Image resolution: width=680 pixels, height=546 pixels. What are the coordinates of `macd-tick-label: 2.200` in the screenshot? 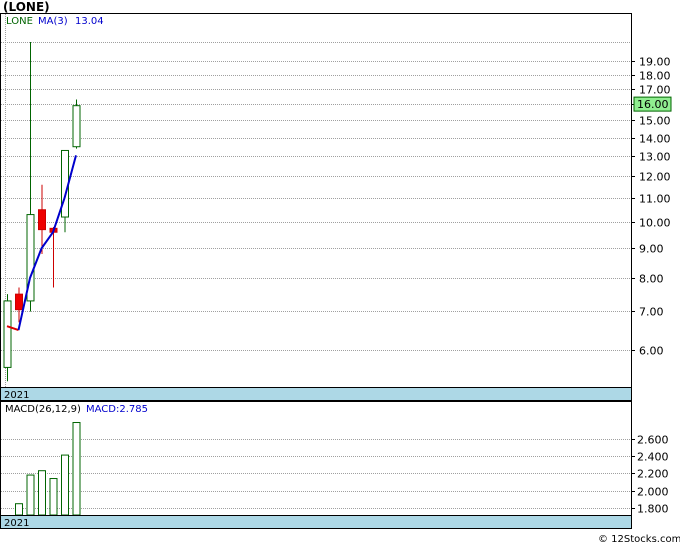 It's located at (653, 474).